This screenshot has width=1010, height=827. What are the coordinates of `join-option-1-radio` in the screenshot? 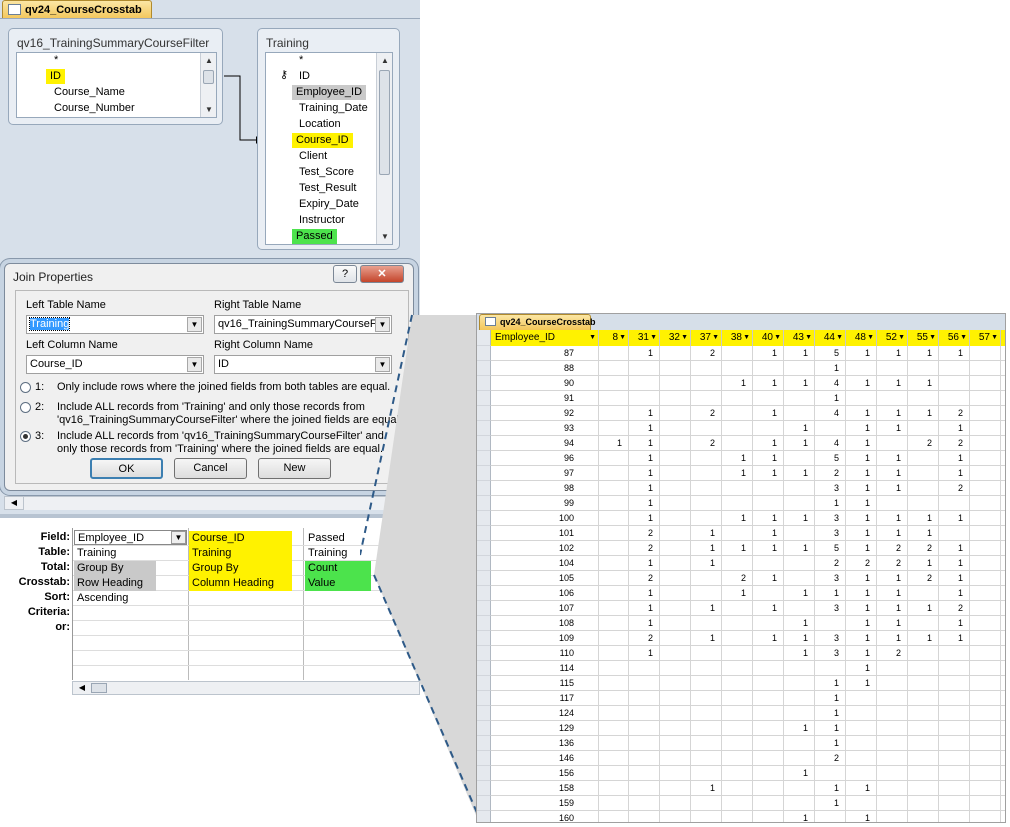 It's located at (25, 387).